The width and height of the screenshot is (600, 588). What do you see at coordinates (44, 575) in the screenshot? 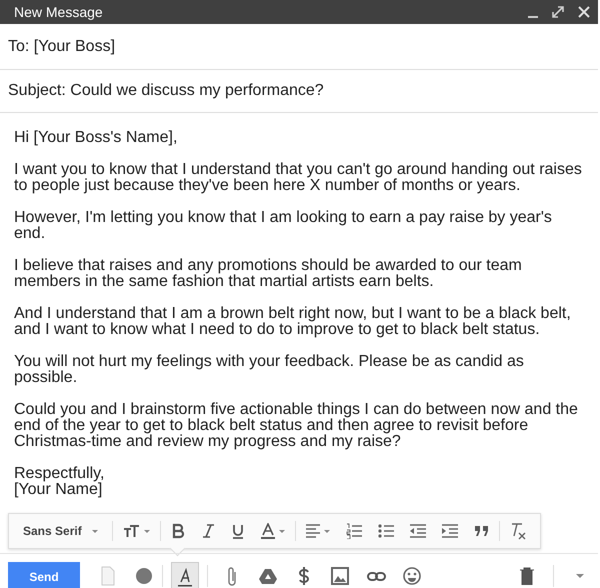
I see `send-button: Send` at bounding box center [44, 575].